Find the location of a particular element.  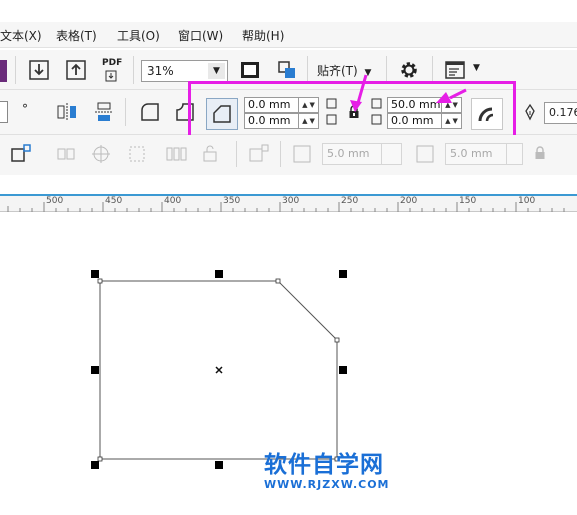

selection-handle-top is located at coordinates (219, 274).